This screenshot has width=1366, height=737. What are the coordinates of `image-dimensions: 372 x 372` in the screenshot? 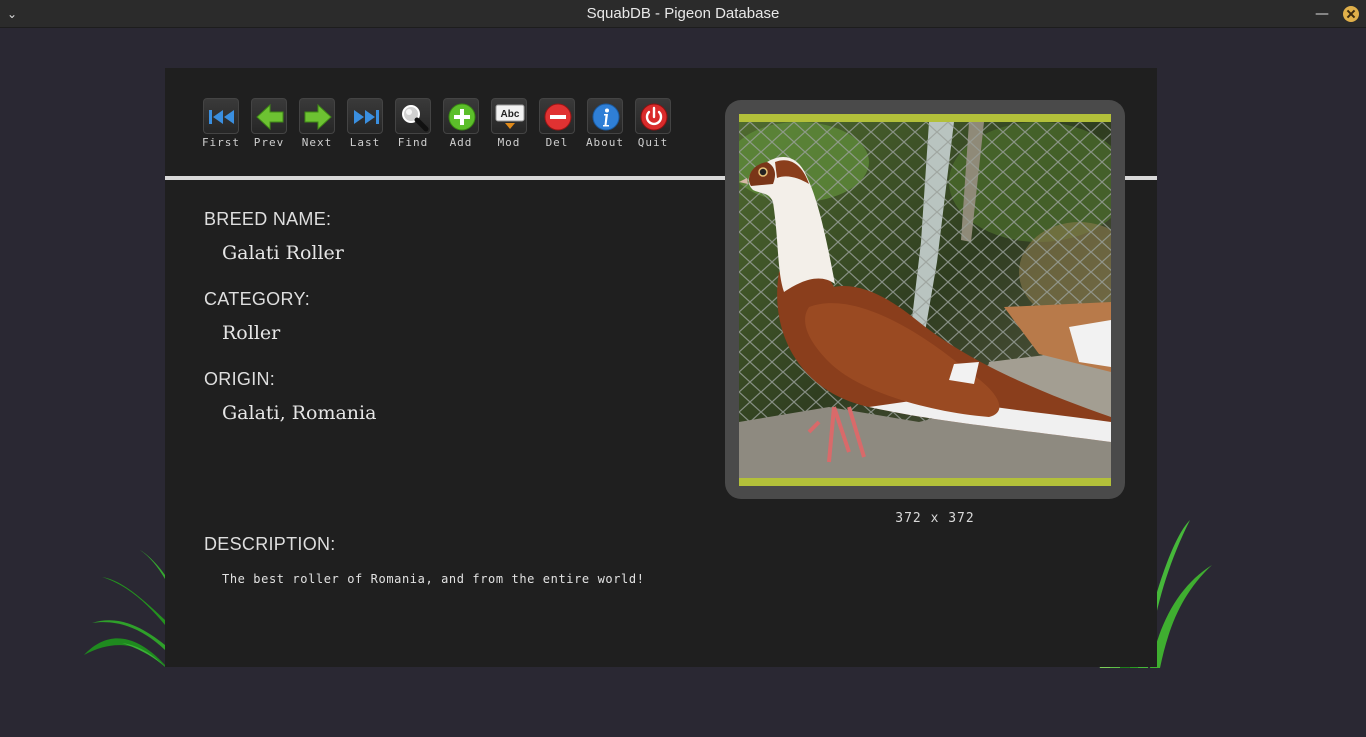 It's located at (935, 518).